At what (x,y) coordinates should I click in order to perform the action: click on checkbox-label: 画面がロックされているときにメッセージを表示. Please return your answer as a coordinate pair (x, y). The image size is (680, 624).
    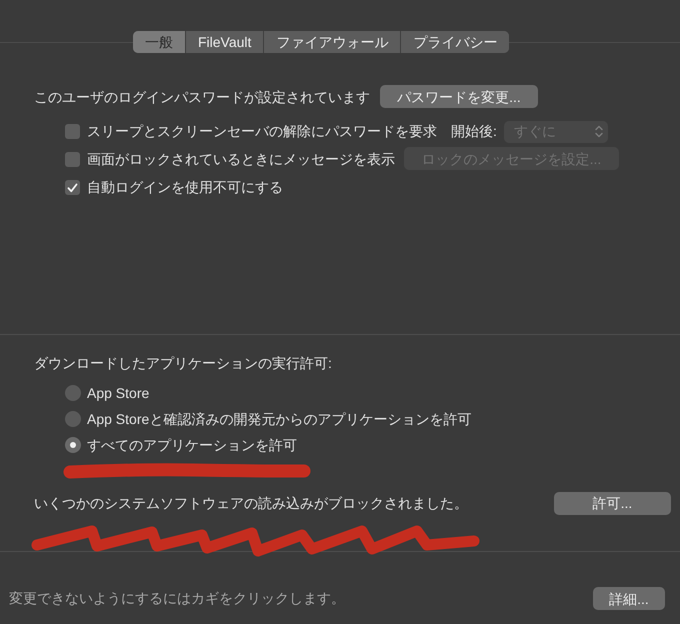
    Looking at the image, I should click on (241, 159).